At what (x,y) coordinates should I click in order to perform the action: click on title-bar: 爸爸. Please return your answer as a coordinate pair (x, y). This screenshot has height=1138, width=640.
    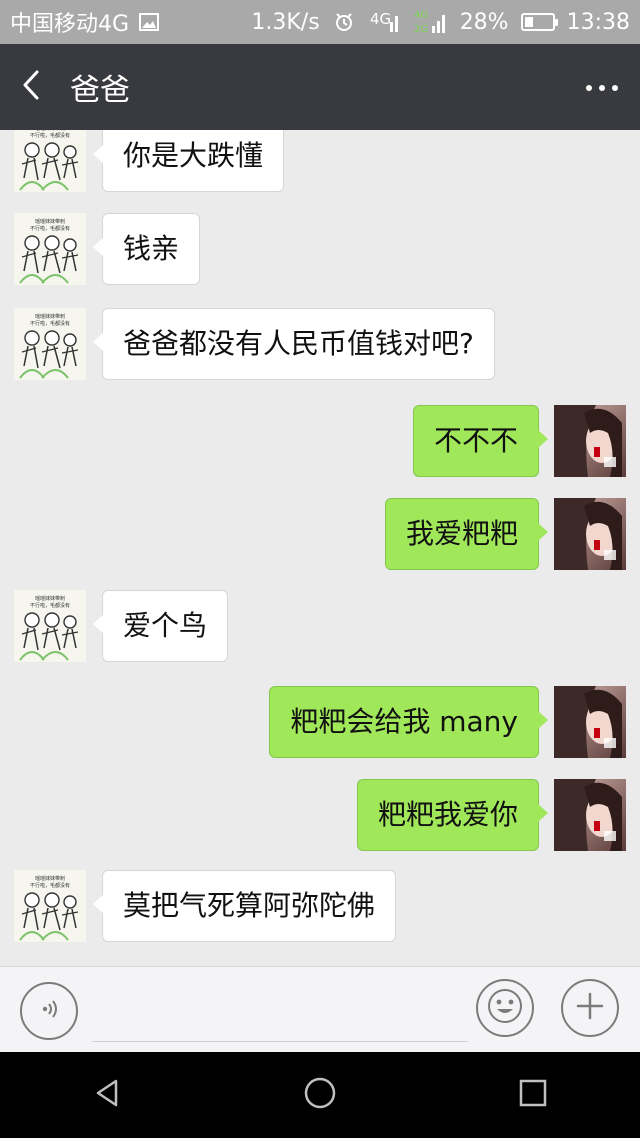
    Looking at the image, I should click on (320, 87).